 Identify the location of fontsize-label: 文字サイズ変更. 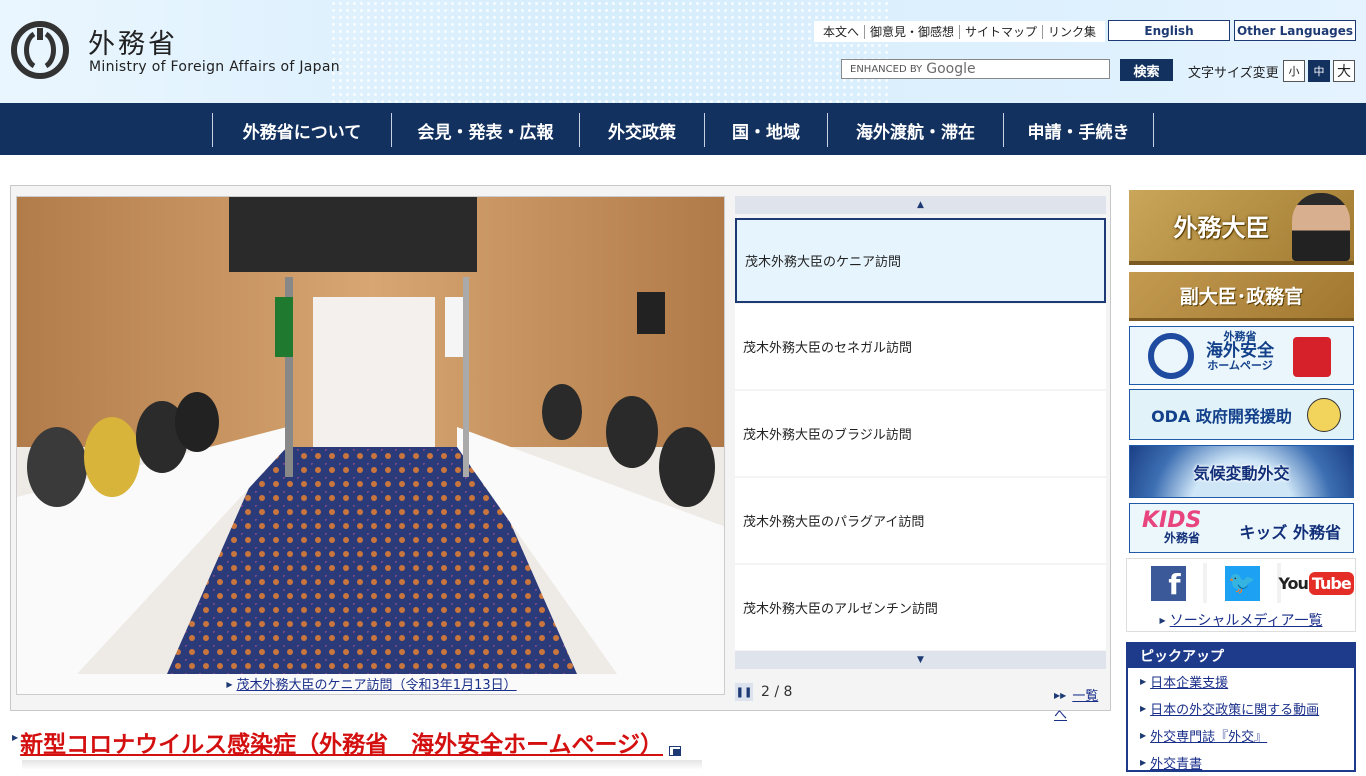
(1233, 73).